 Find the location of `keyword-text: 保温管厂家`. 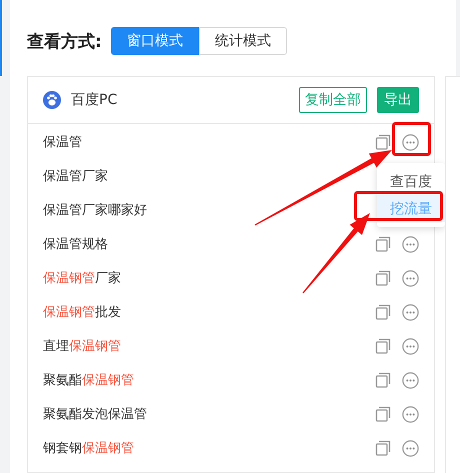

keyword-text: 保温管厂家 is located at coordinates (75, 176).